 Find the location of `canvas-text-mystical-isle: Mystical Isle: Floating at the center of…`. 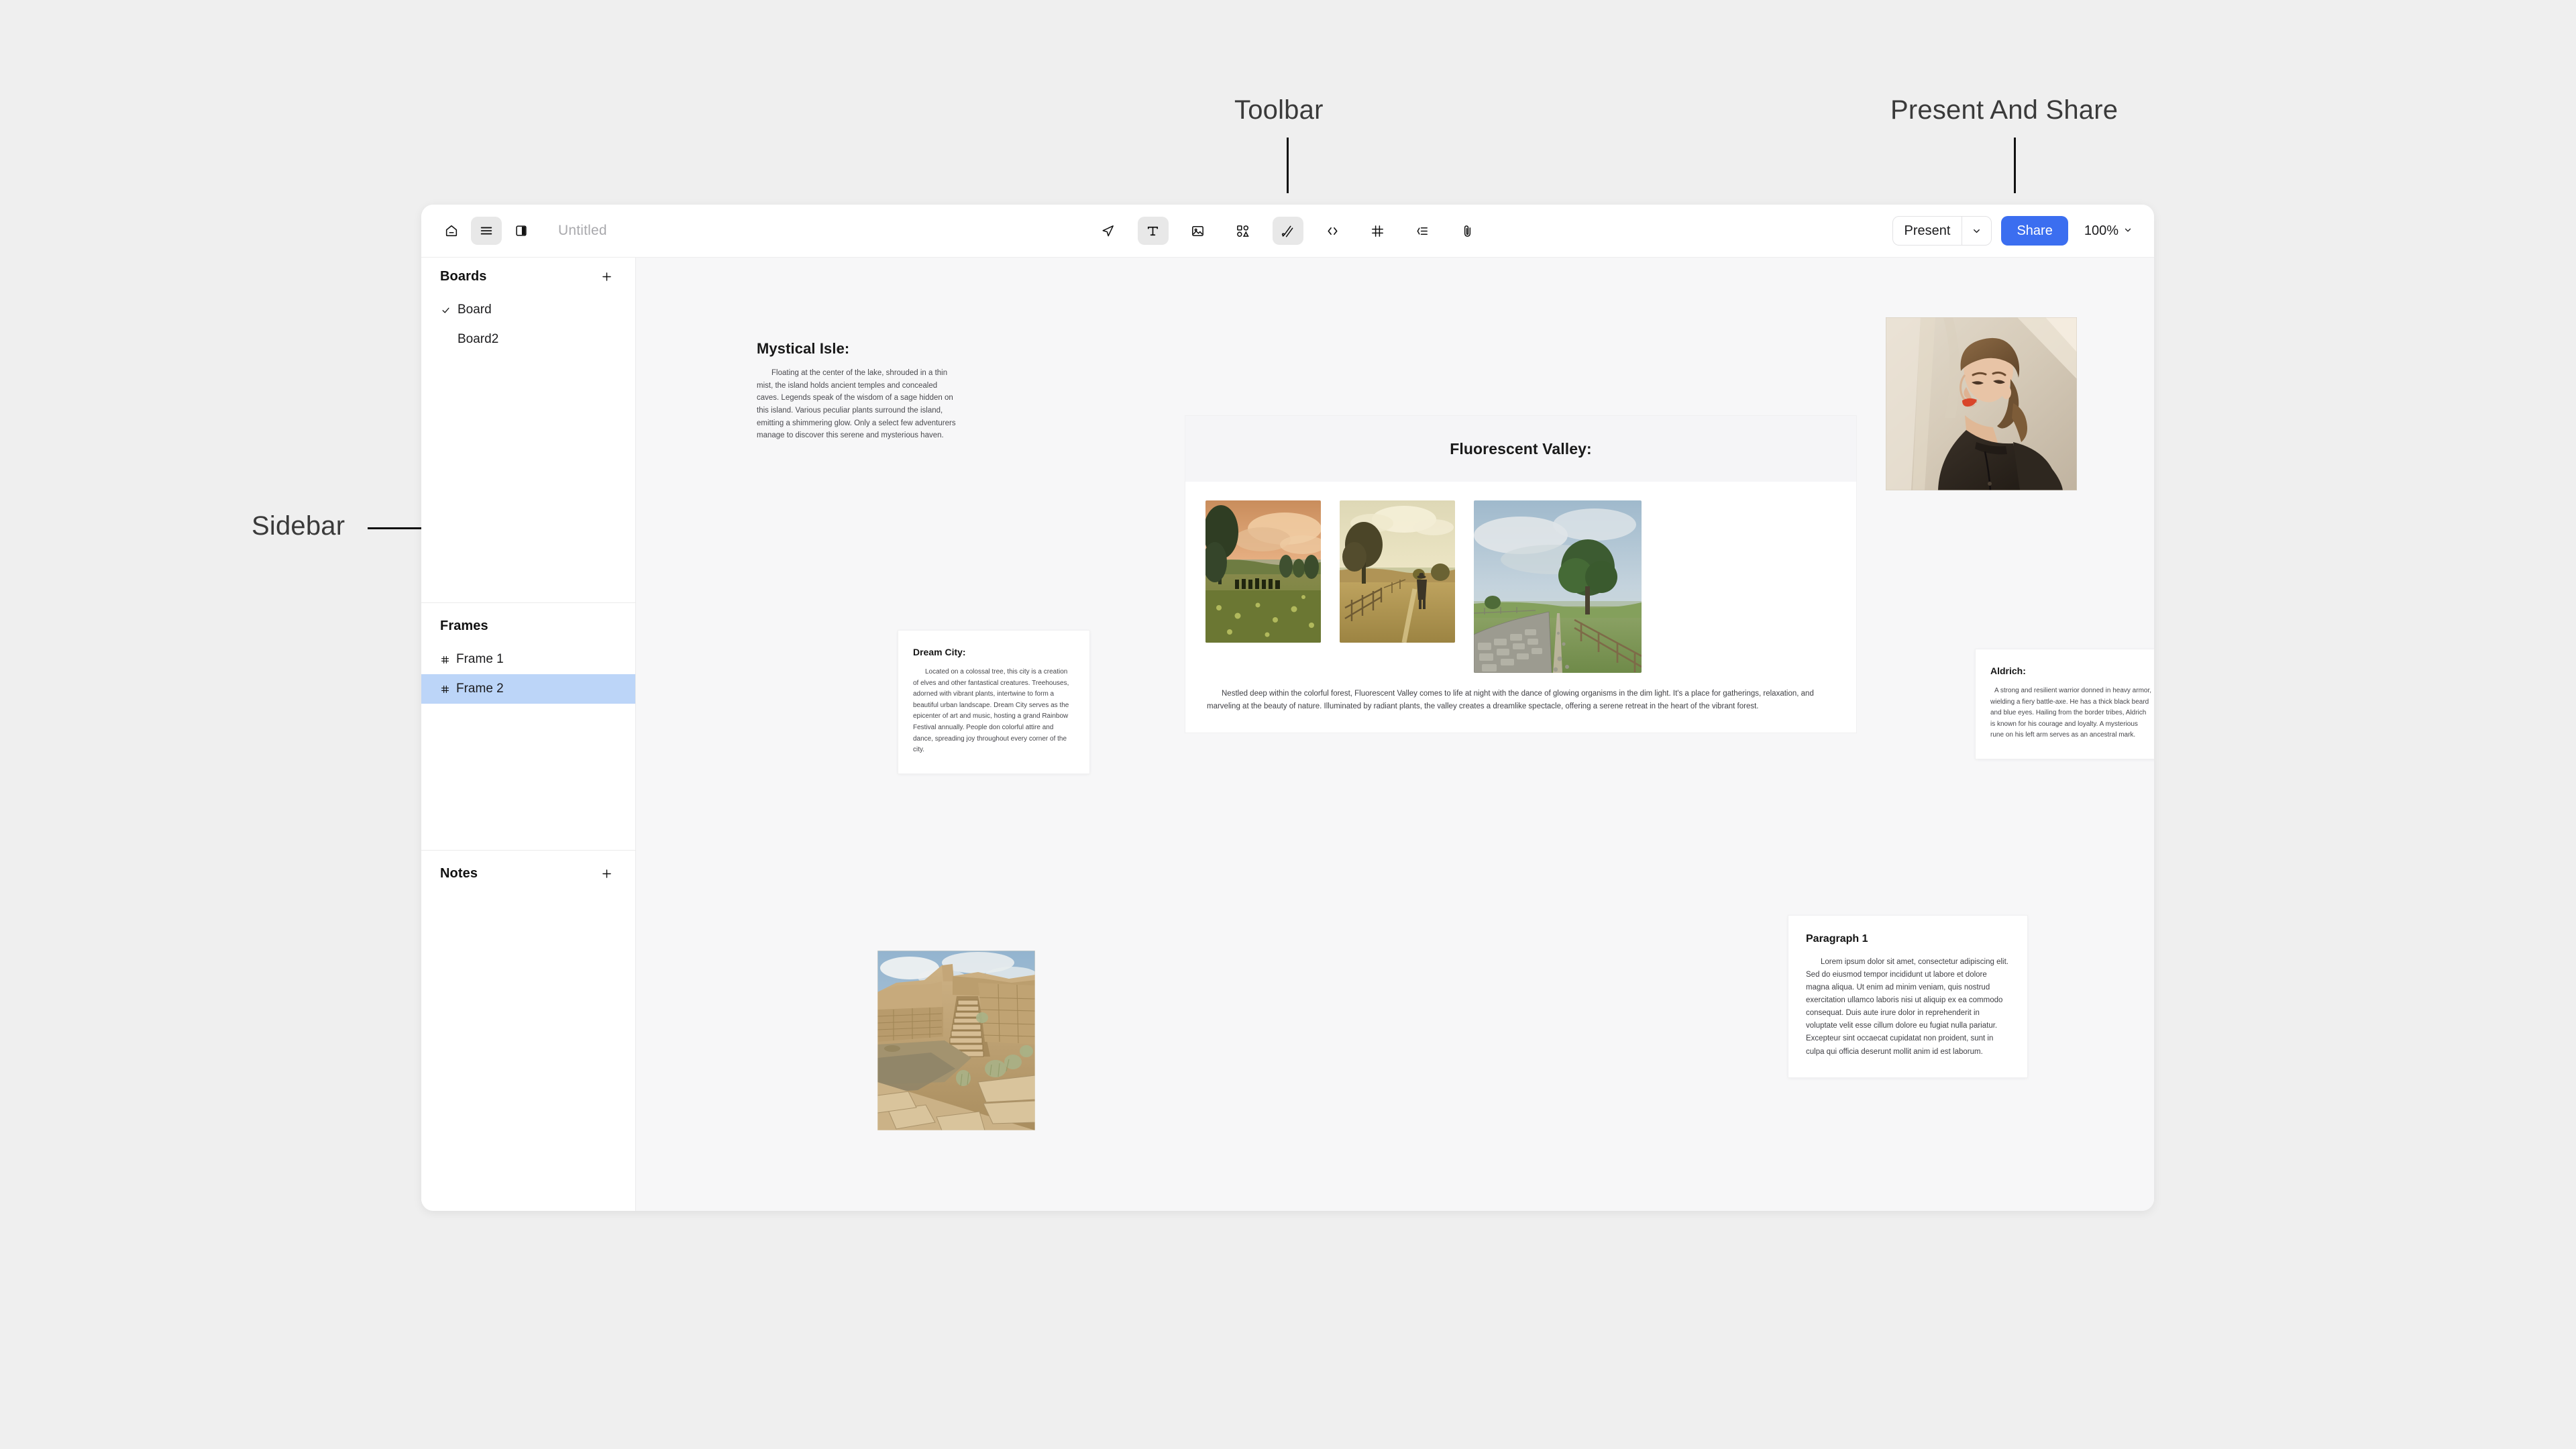

canvas-text-mystical-isle: Mystical Isle: Floating at the center of… is located at coordinates (857, 391).